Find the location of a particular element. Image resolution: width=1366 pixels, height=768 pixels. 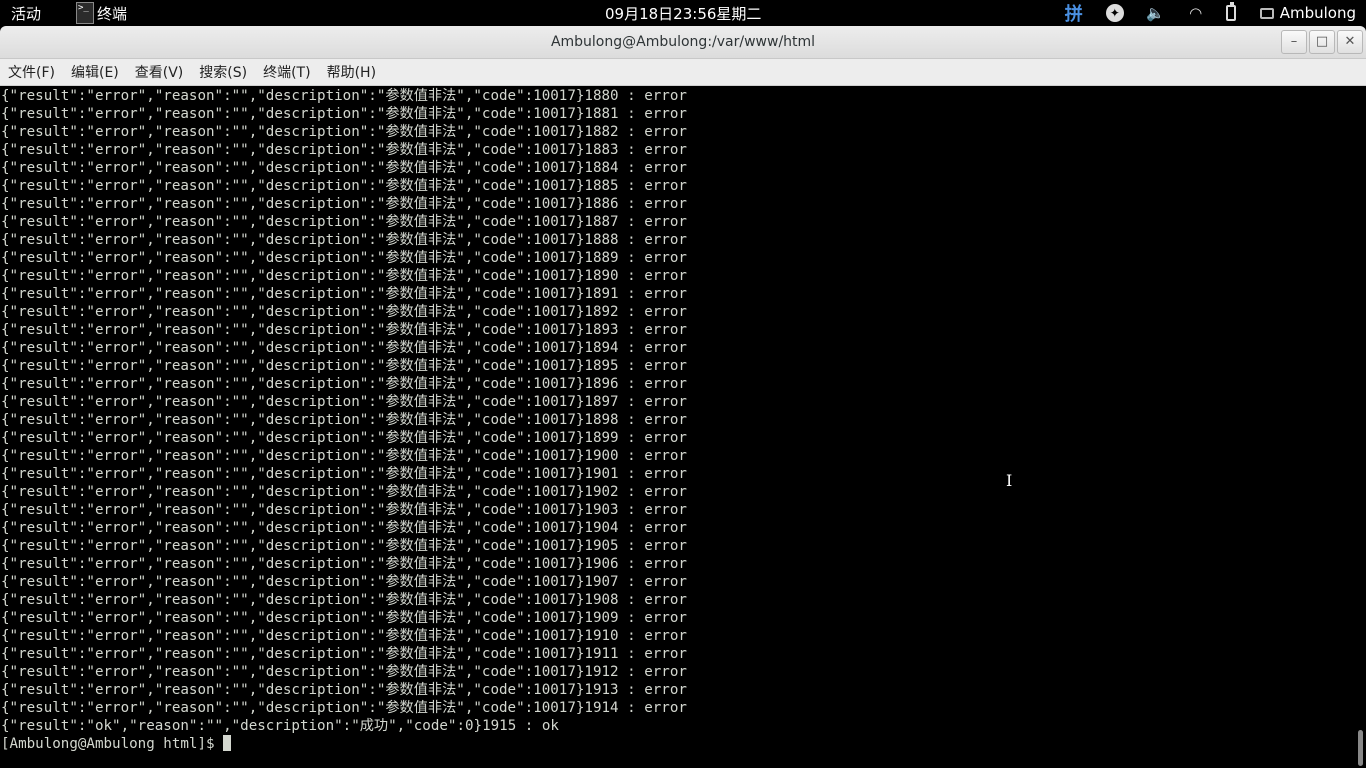

minimize-button: – is located at coordinates (1294, 42).